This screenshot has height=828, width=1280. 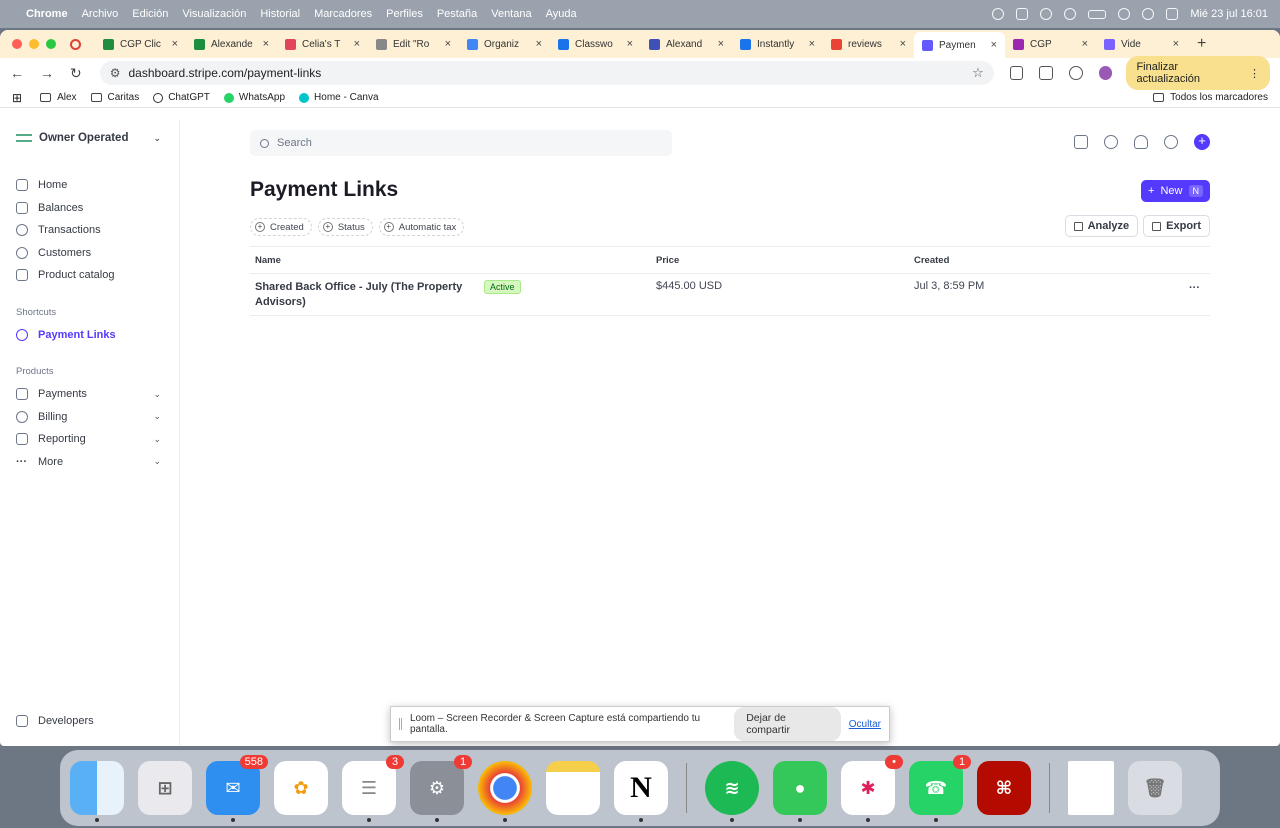 What do you see at coordinates (373, 788) in the screenshot?
I see `reminders-icon: ☰ 3` at bounding box center [373, 788].